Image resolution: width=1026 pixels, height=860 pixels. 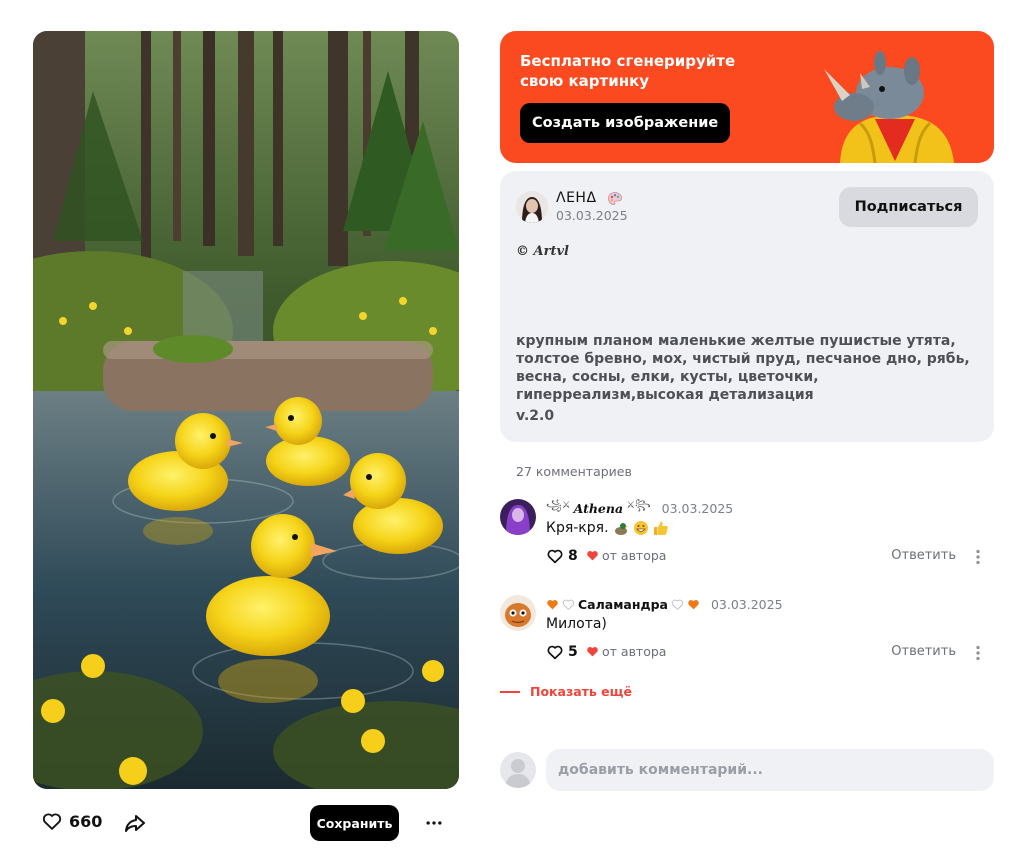 What do you see at coordinates (542, 251) in the screenshot?
I see `author-signature: © Artvl` at bounding box center [542, 251].